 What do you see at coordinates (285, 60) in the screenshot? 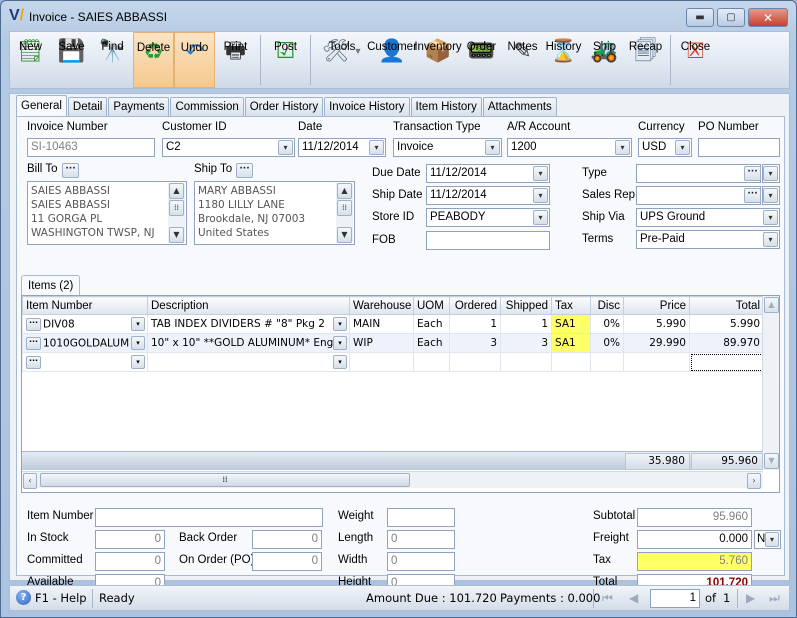
I see `post-button: ☑ Post` at bounding box center [285, 60].